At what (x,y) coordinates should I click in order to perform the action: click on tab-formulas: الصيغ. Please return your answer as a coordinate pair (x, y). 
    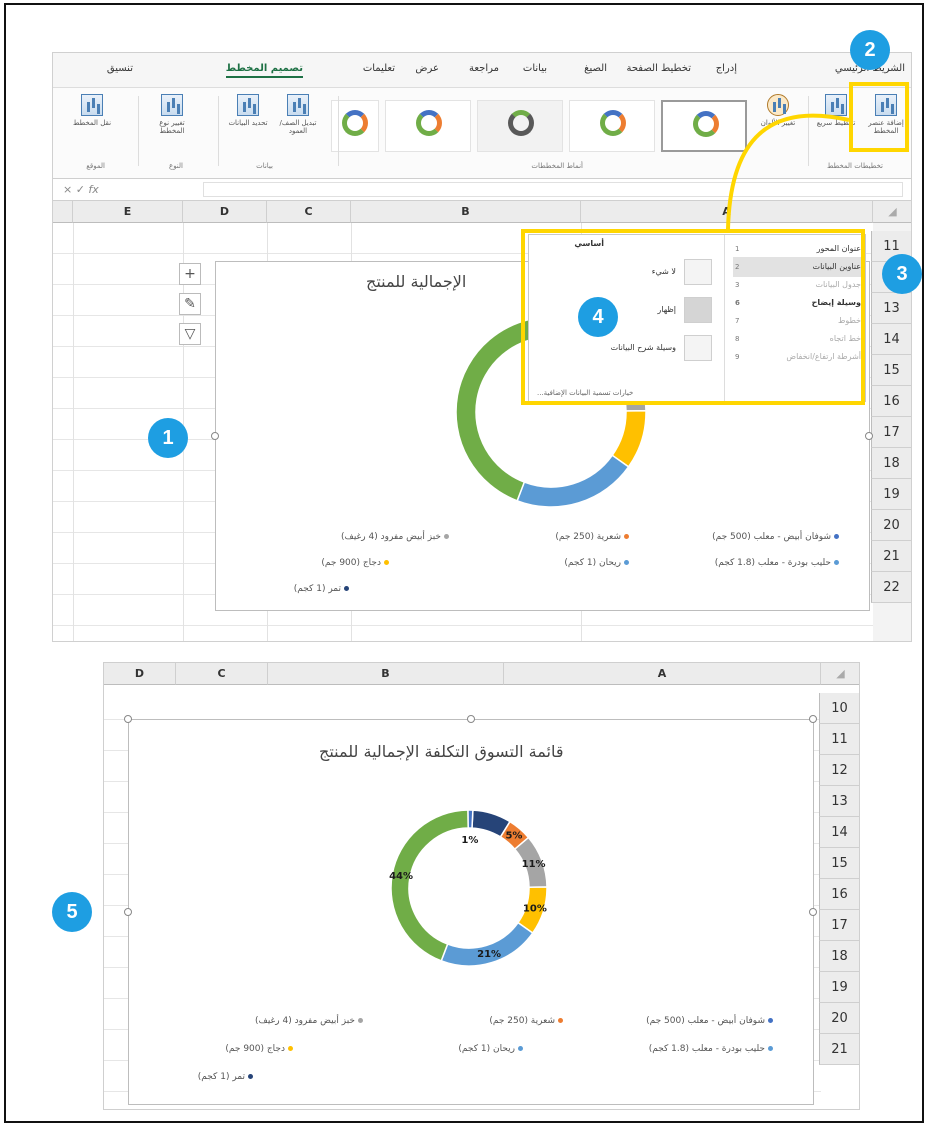
    Looking at the image, I should click on (595, 68).